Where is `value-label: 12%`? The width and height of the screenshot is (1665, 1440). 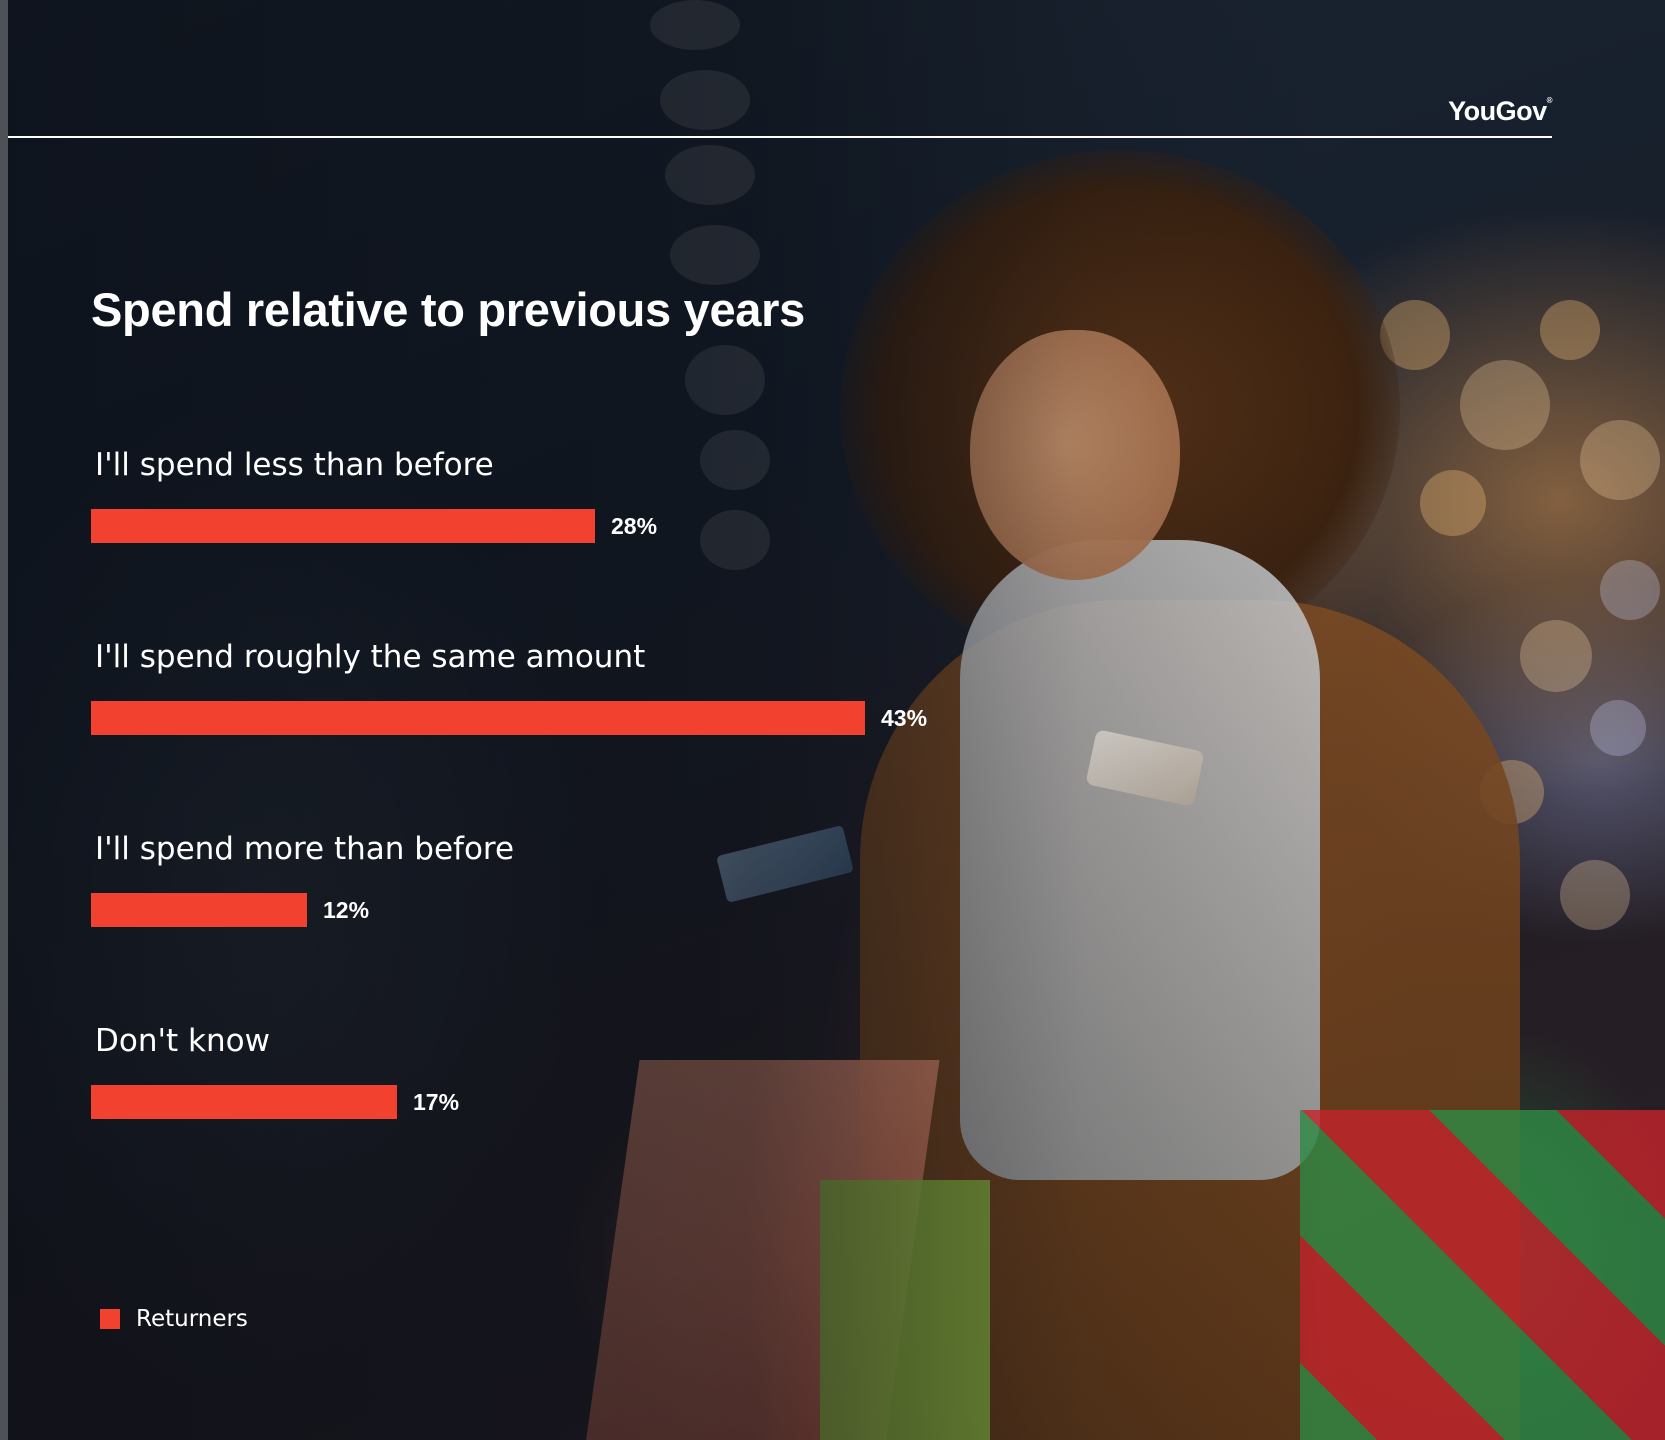
value-label: 12% is located at coordinates (346, 910).